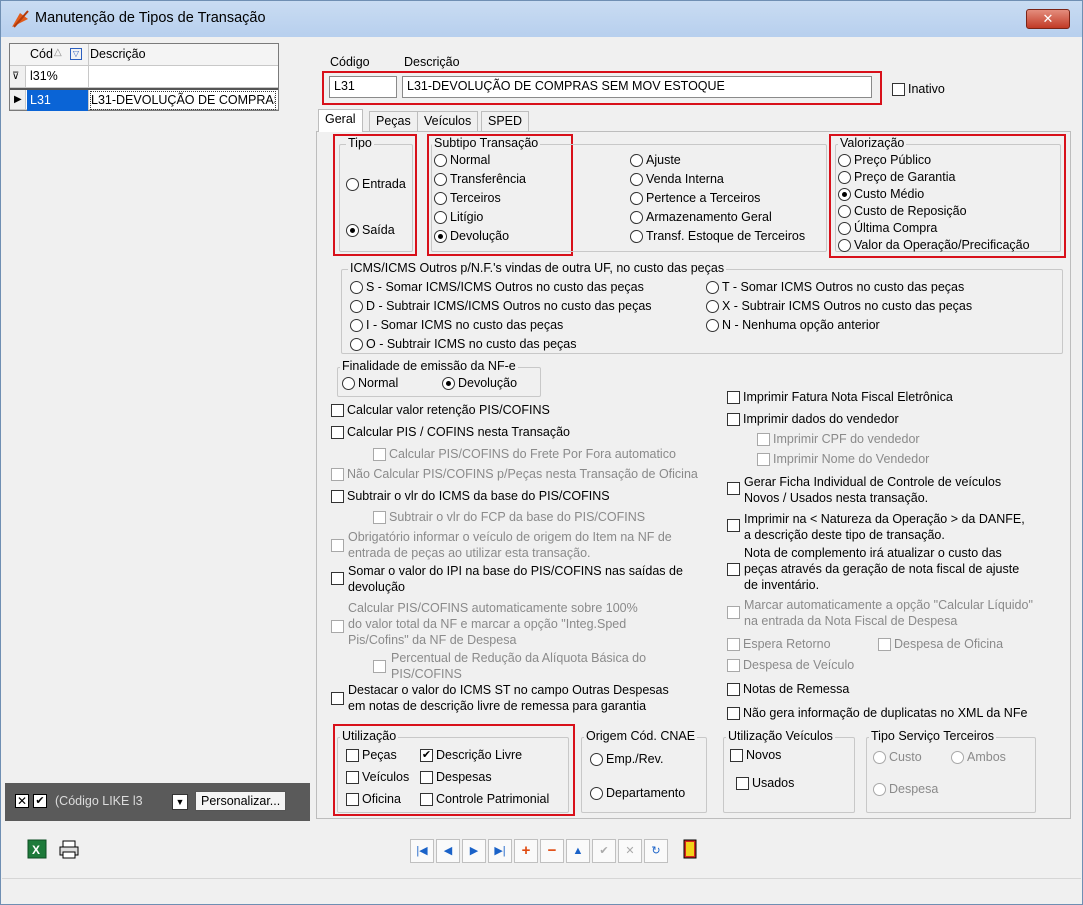  Describe the element at coordinates (183, 100) in the screenshot. I see `cell-descricao: L31-DEVOLUÇÃO DE COMPRAS` at that location.